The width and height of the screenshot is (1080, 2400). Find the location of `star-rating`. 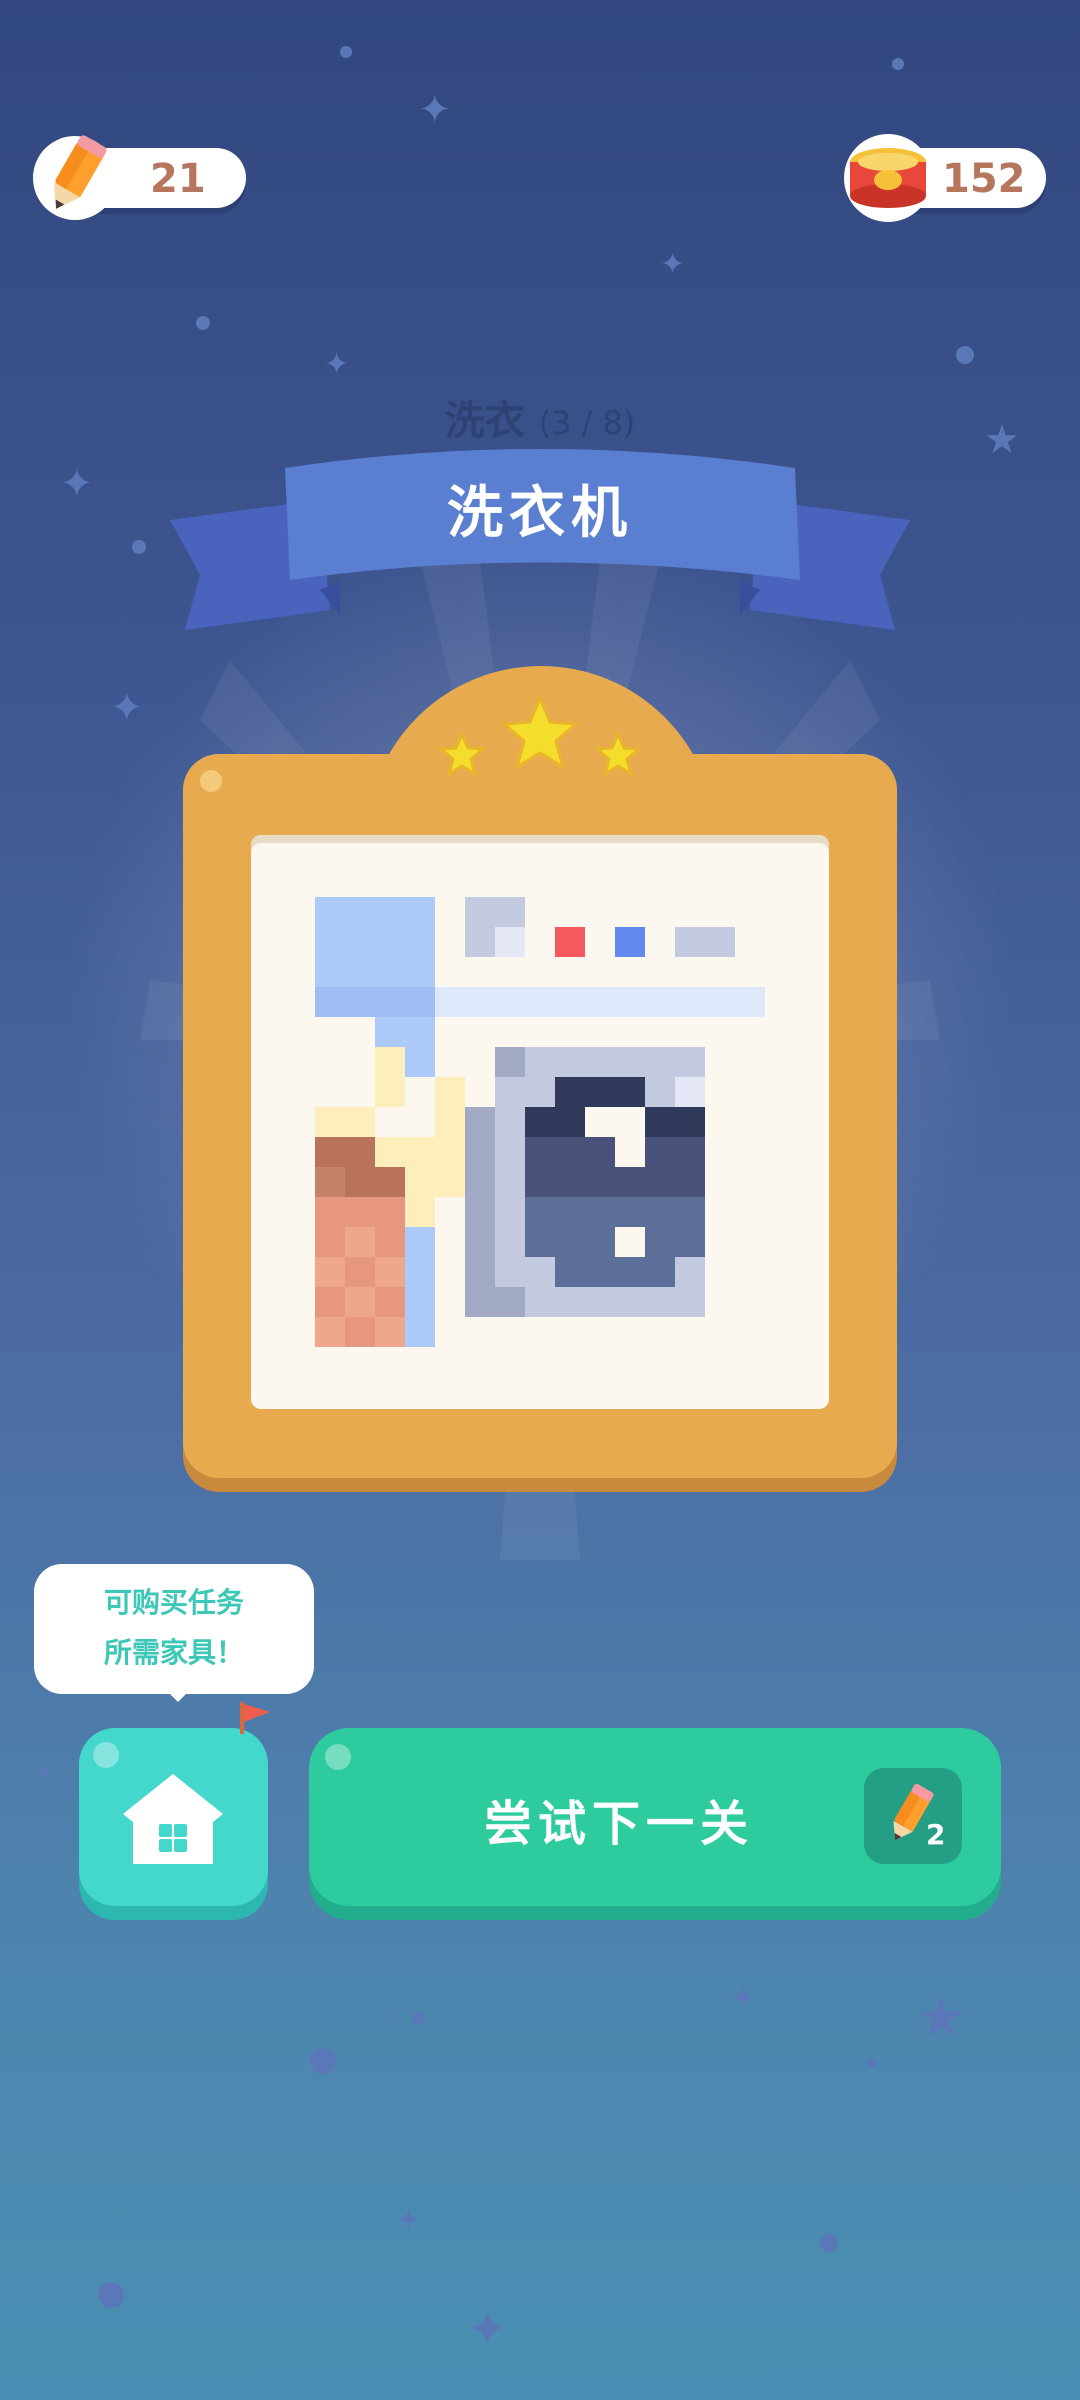

star-rating is located at coordinates (540, 736).